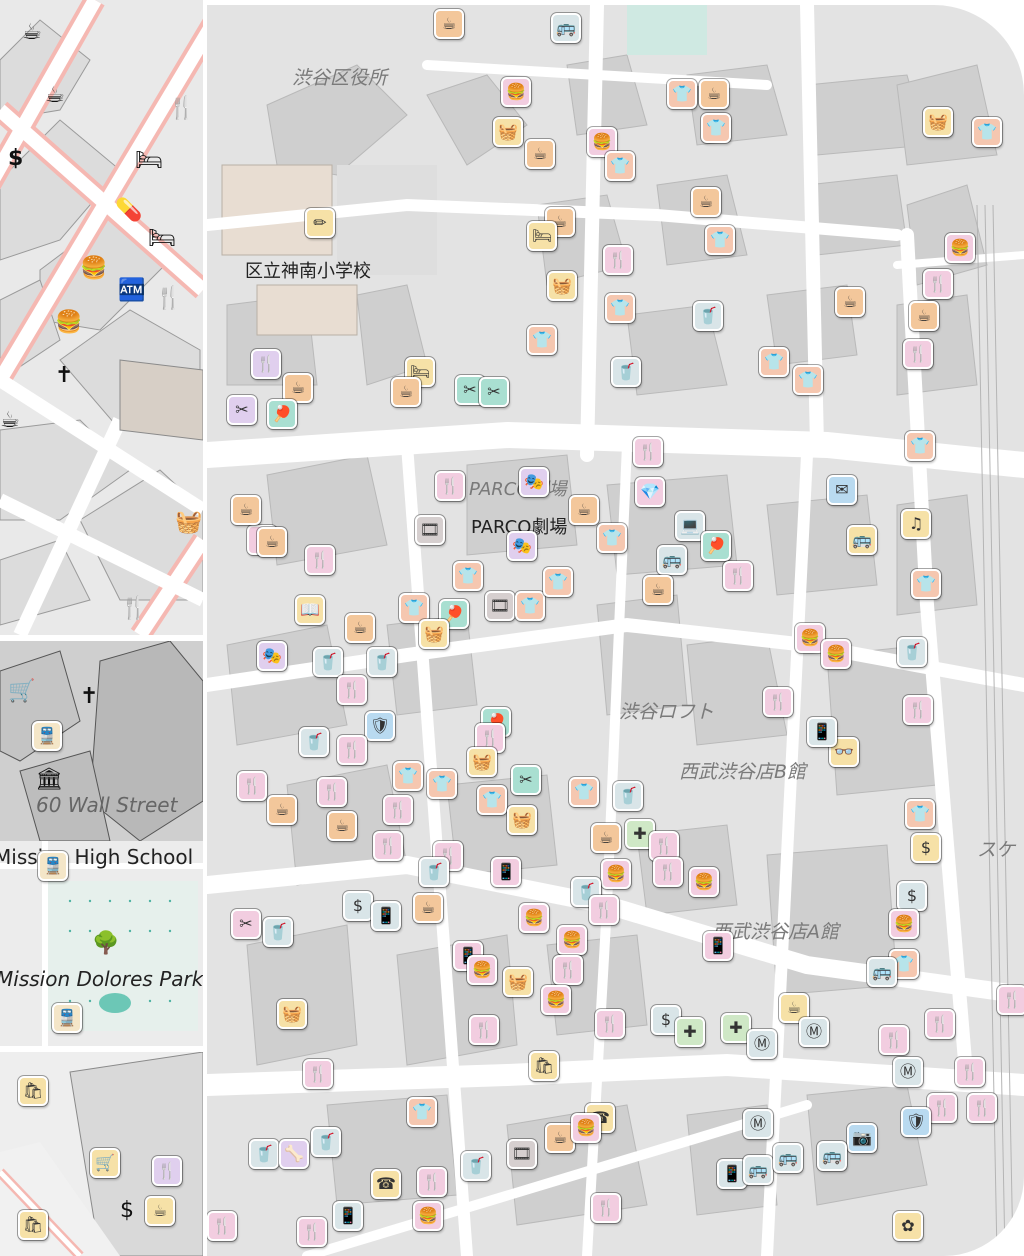 This screenshot has height=1256, width=1024. Describe the element at coordinates (47, 736) in the screenshot. I see `train-icon: 🚆` at that location.